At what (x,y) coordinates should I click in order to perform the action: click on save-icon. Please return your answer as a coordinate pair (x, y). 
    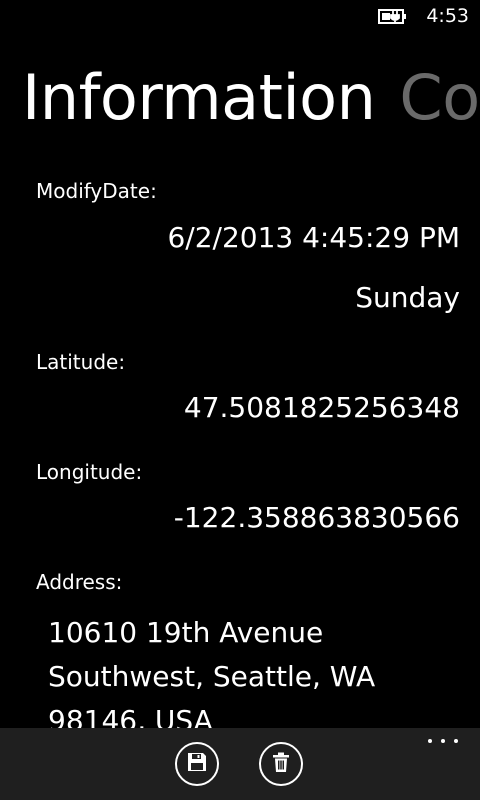
    Looking at the image, I should click on (197, 764).